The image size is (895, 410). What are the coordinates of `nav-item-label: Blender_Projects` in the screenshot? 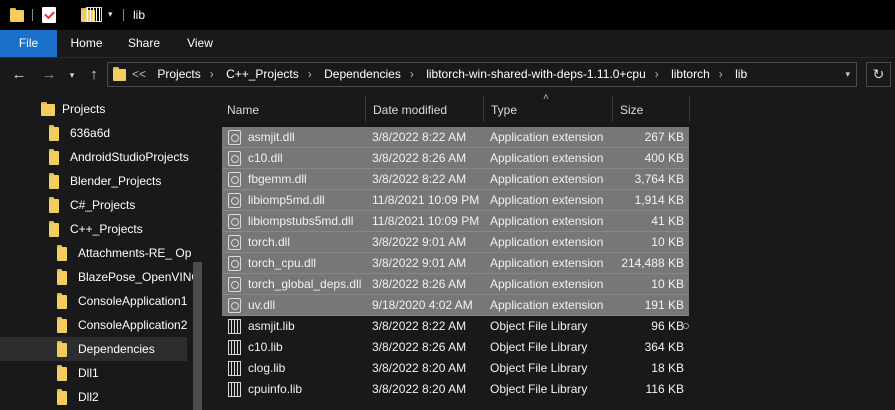 It's located at (116, 181).